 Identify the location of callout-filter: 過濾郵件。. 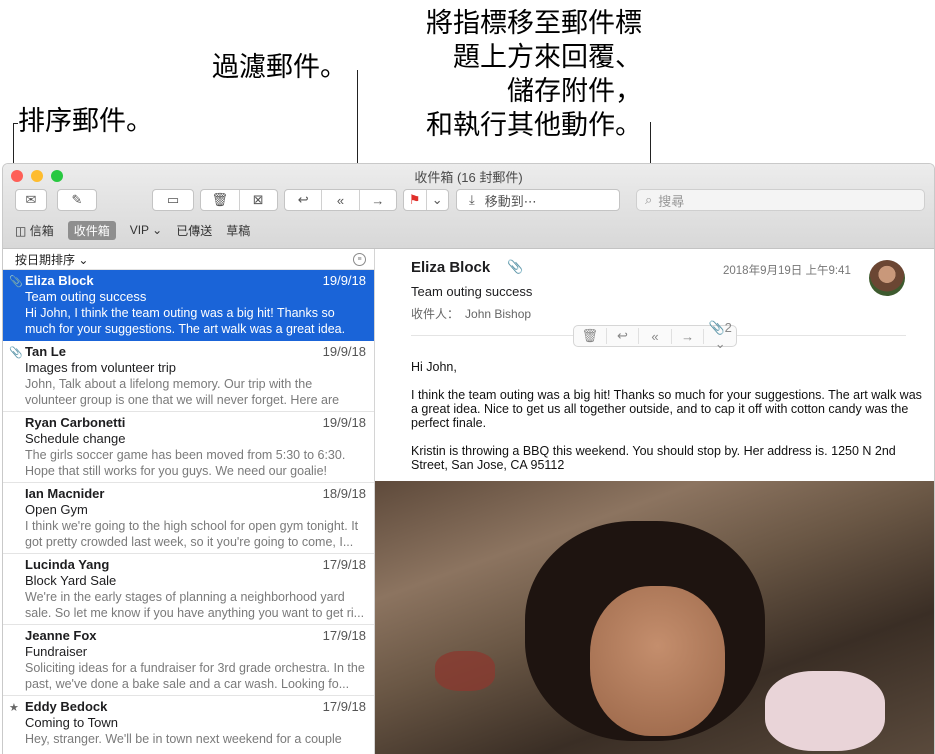
(279, 67).